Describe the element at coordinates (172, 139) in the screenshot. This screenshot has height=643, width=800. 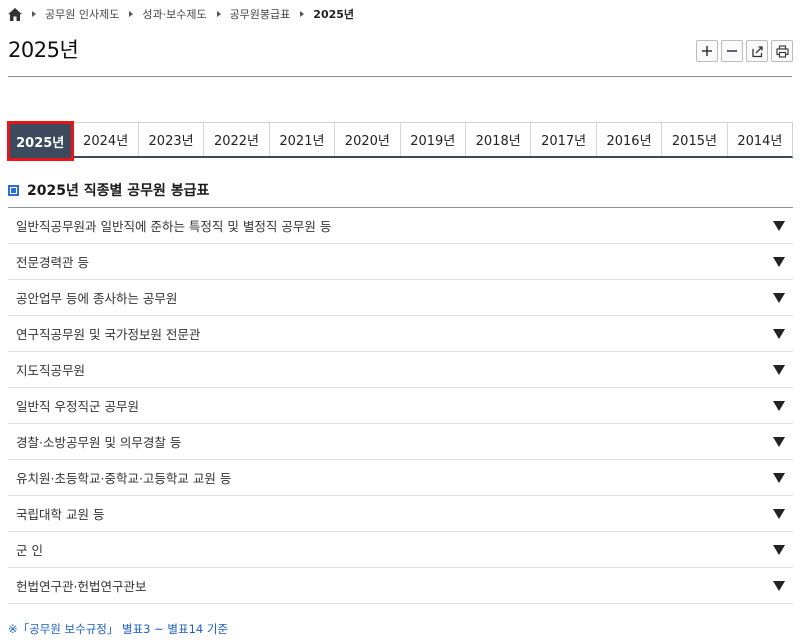
I see `tab-2023: 2023년` at that location.